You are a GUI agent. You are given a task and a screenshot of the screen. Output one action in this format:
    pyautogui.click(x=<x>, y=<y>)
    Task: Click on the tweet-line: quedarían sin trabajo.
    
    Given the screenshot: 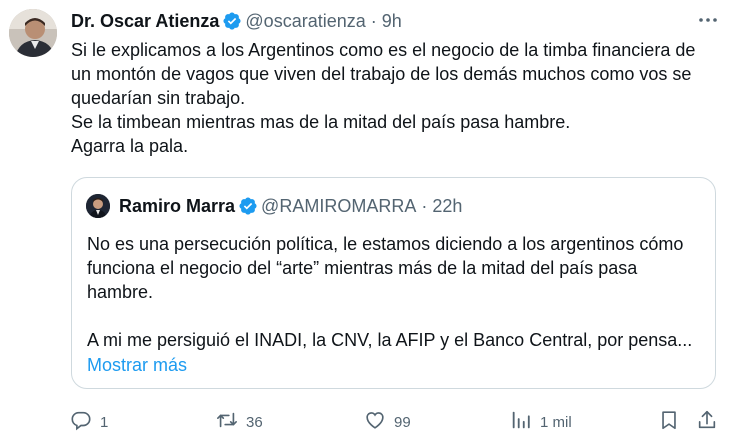 What is the action you would take?
    pyautogui.click(x=158, y=98)
    